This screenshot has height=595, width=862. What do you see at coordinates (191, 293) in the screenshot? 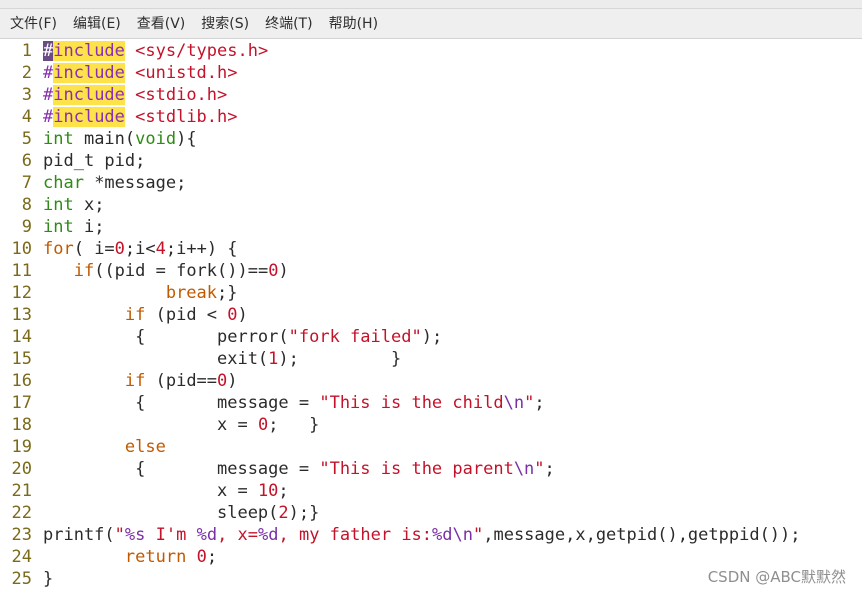
I see `code-token: break` at bounding box center [191, 293].